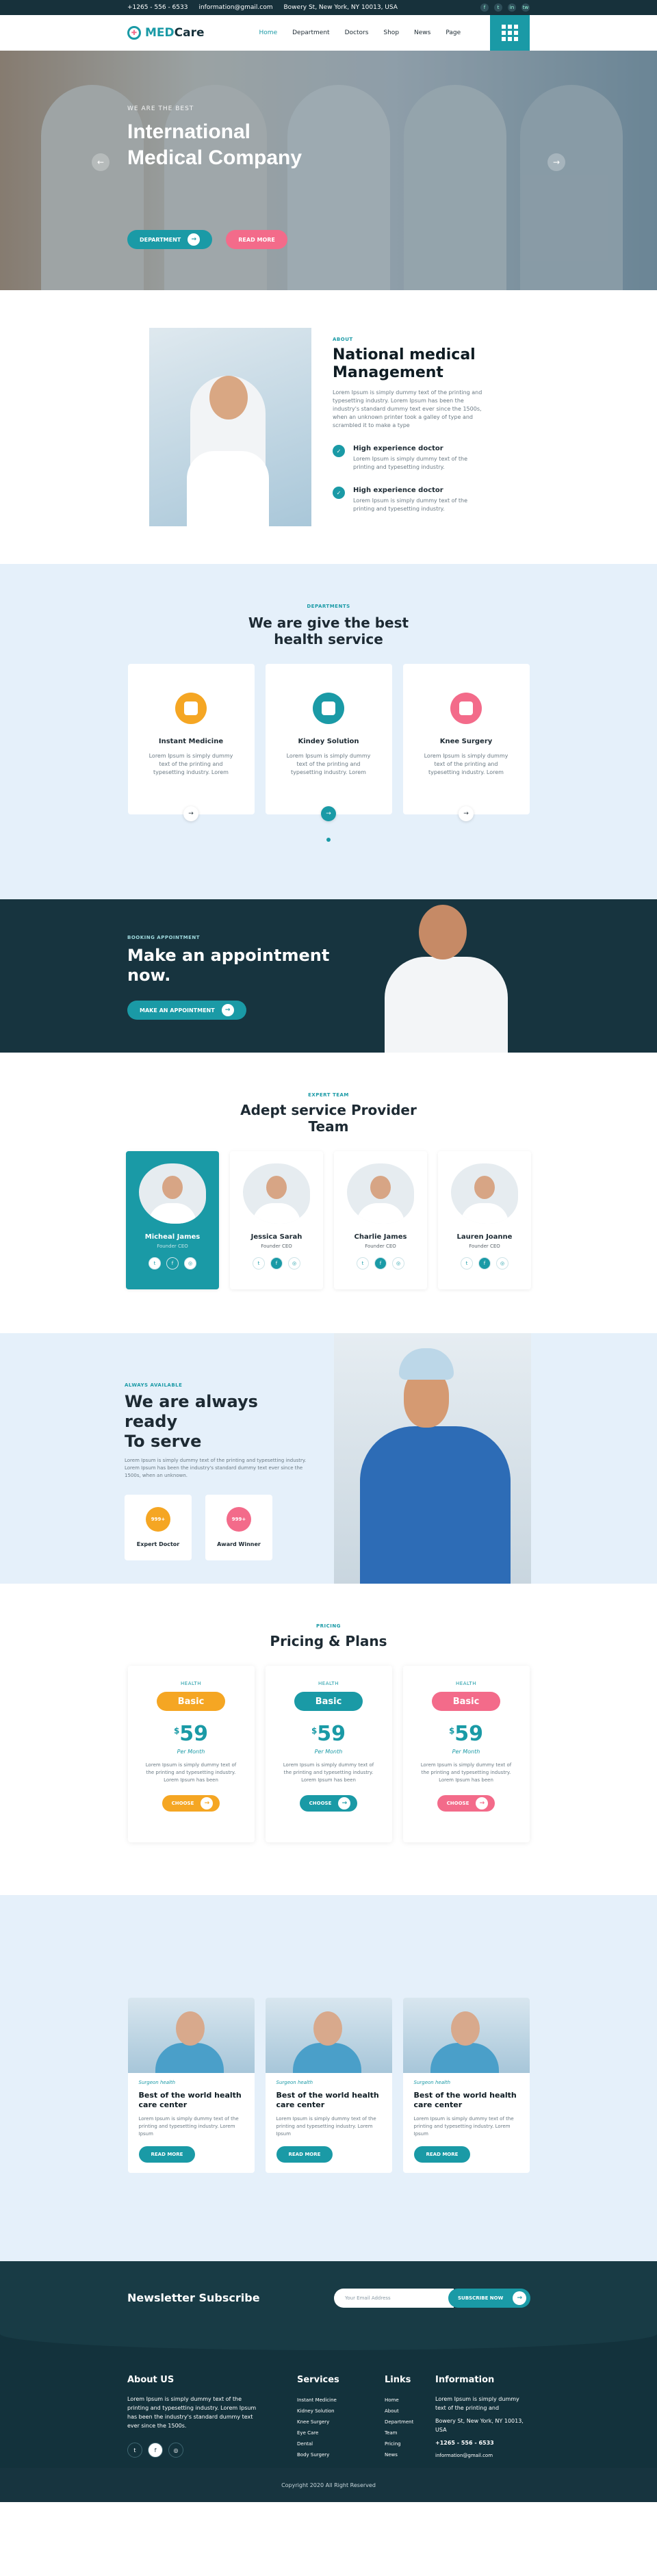  What do you see at coordinates (268, 32) in the screenshot?
I see `nav-item-home: Home` at bounding box center [268, 32].